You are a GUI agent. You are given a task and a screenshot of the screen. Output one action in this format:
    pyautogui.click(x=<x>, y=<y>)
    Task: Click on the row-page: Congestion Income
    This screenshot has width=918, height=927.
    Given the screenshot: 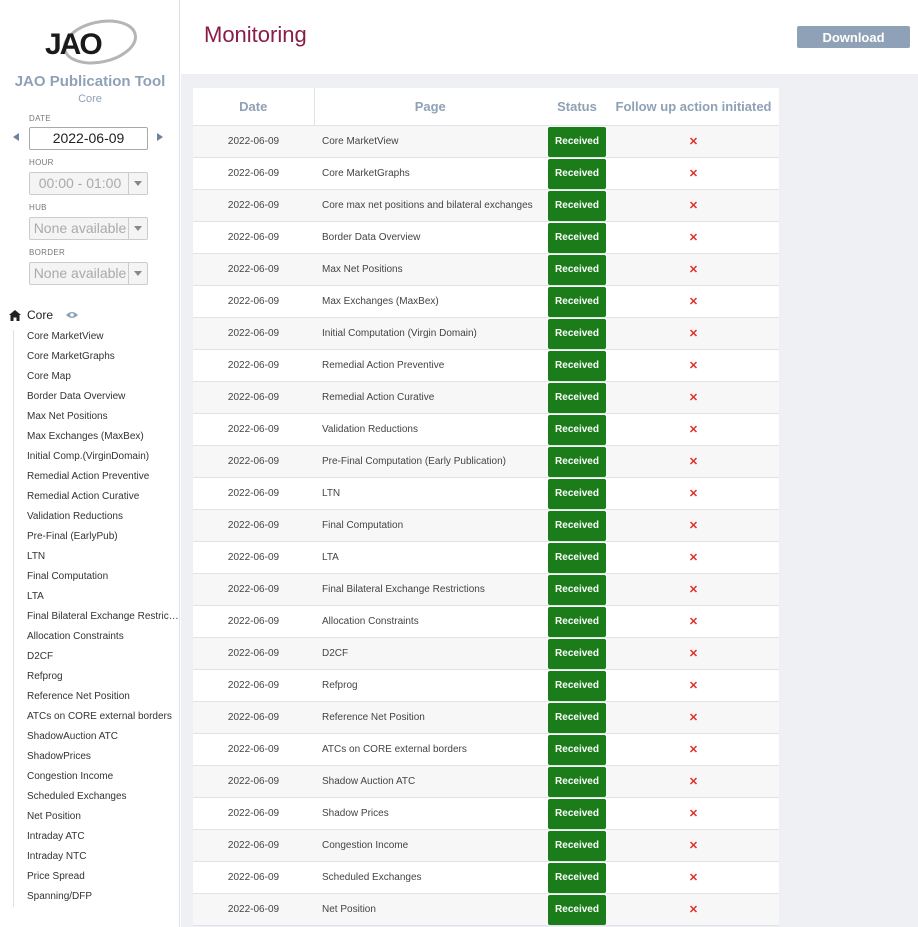 What is the action you would take?
    pyautogui.click(x=430, y=845)
    